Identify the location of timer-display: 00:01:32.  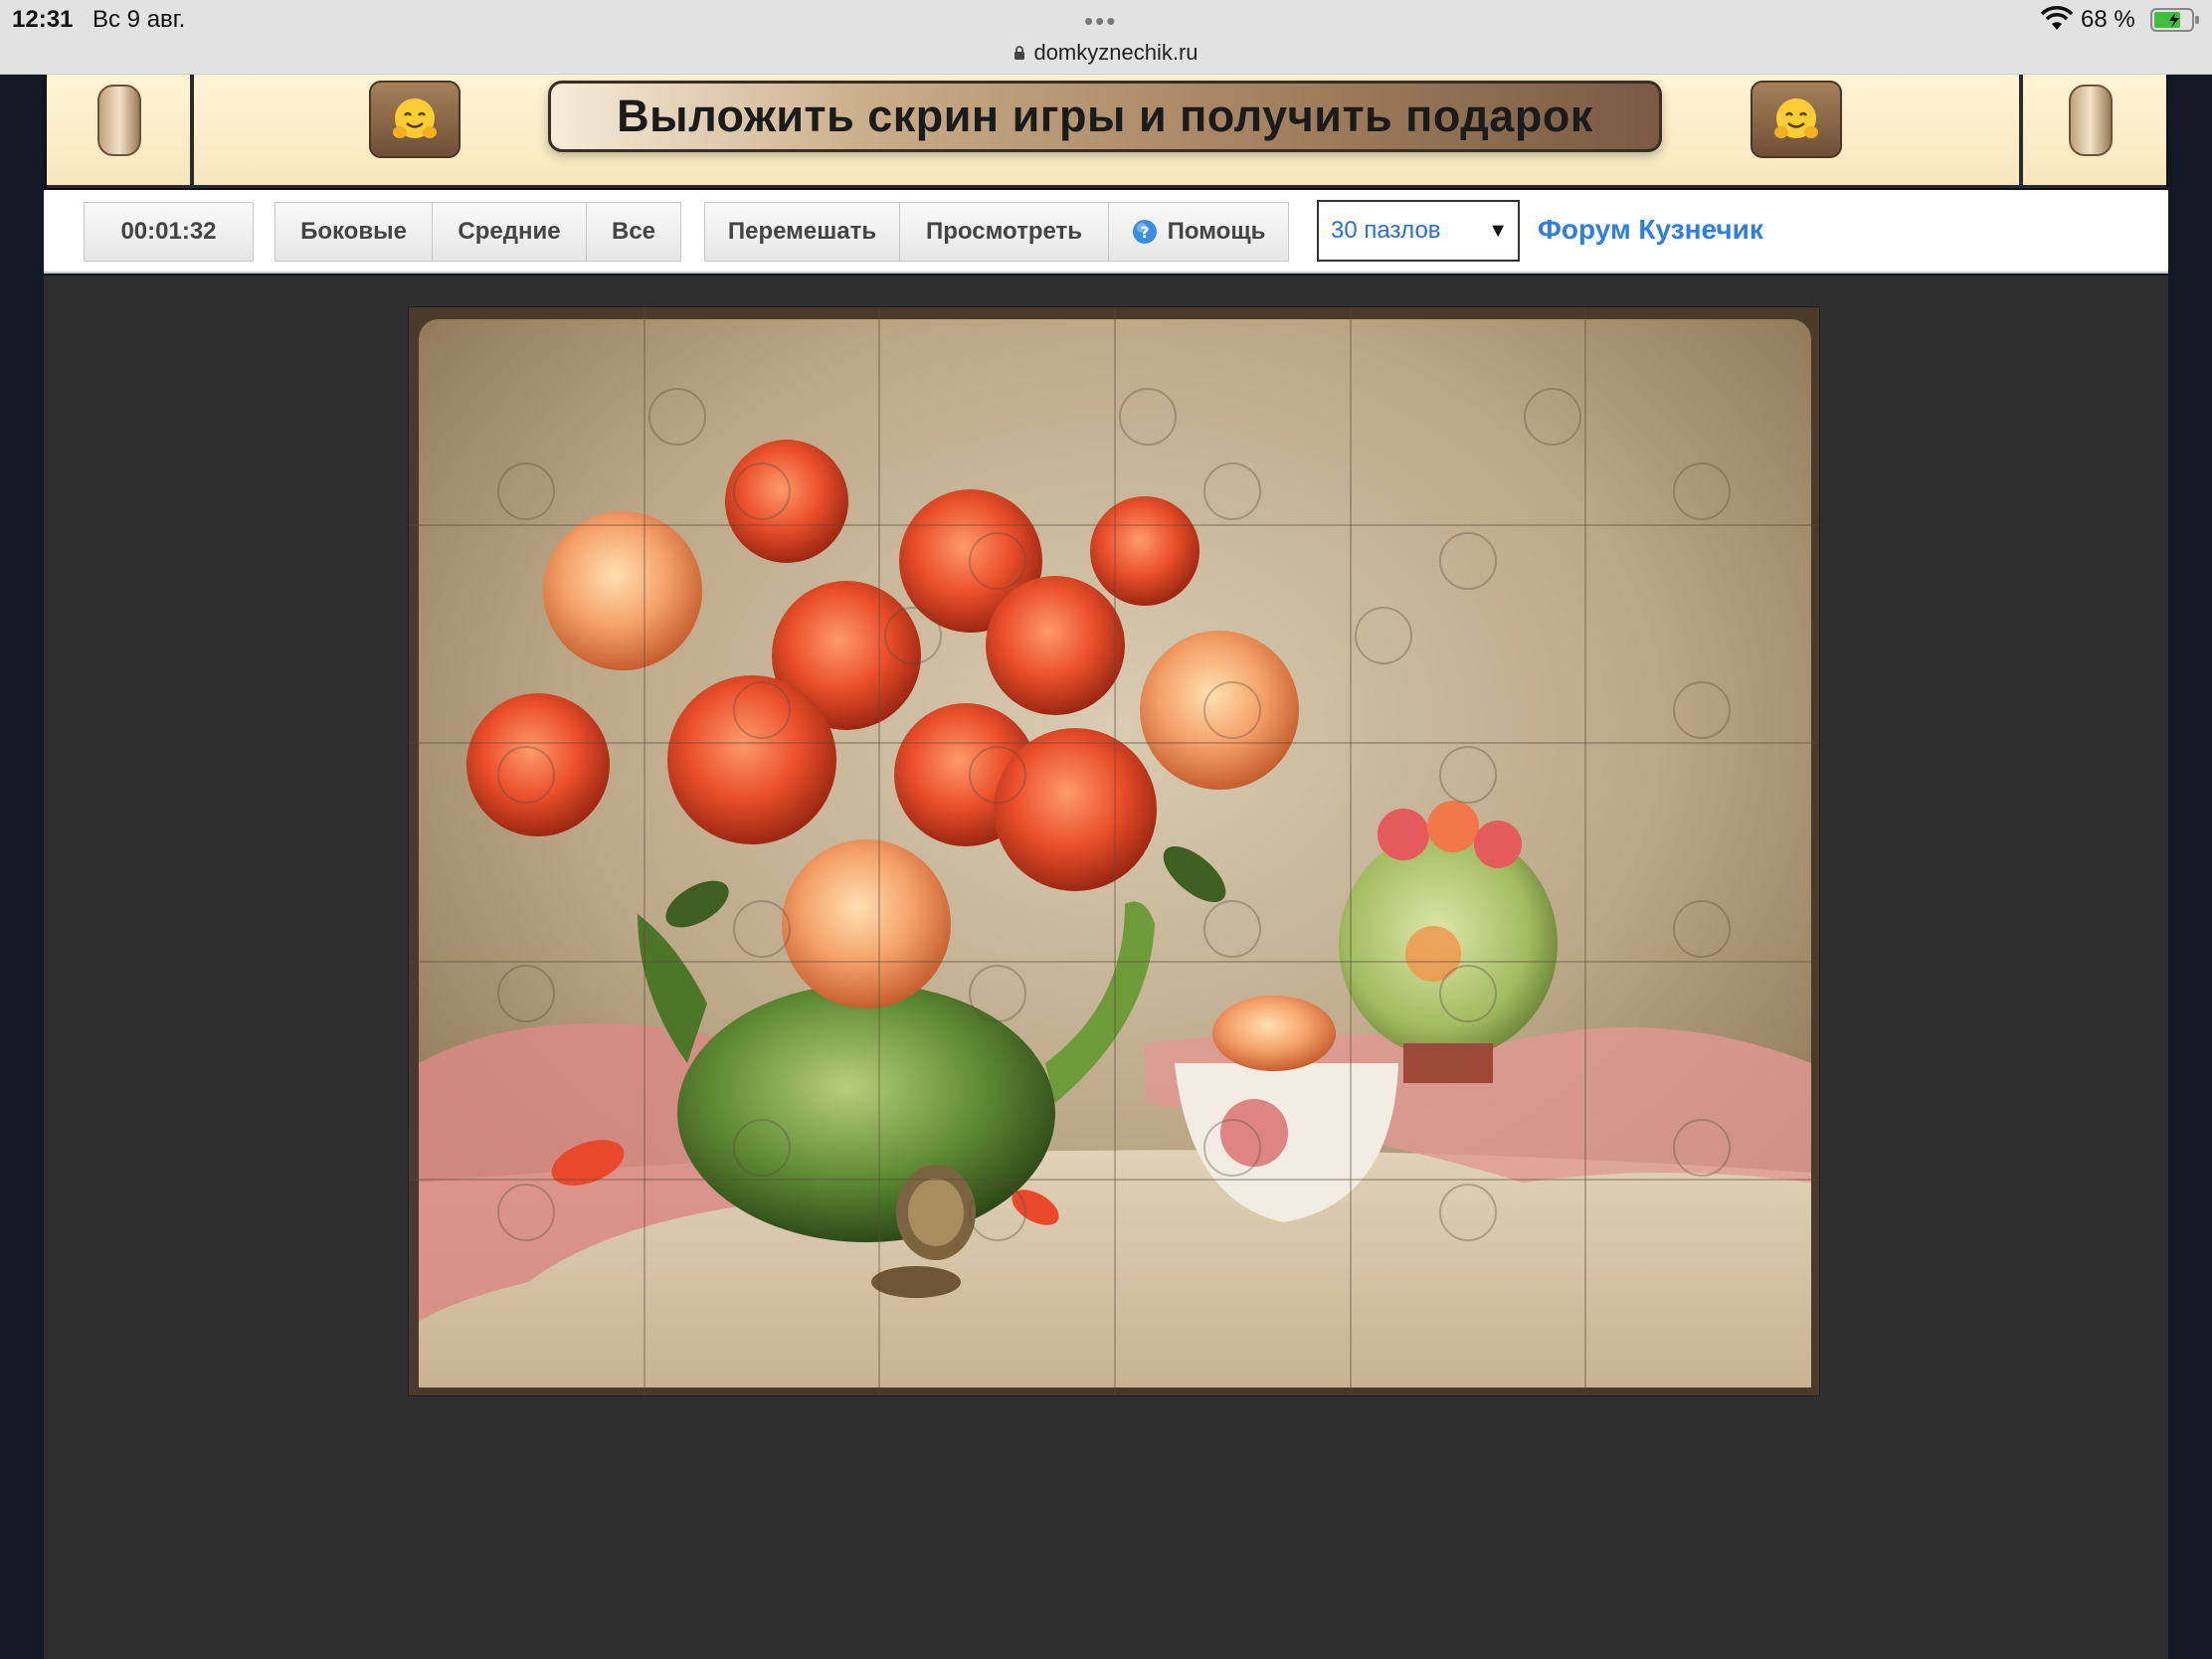
(169, 232).